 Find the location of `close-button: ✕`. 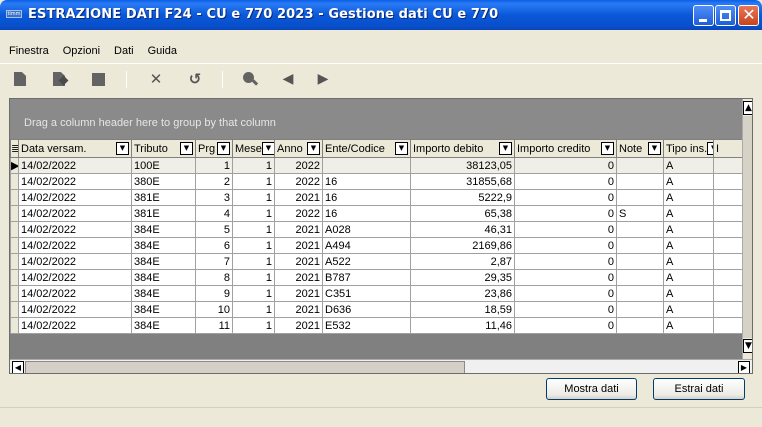

close-button: ✕ is located at coordinates (748, 15).